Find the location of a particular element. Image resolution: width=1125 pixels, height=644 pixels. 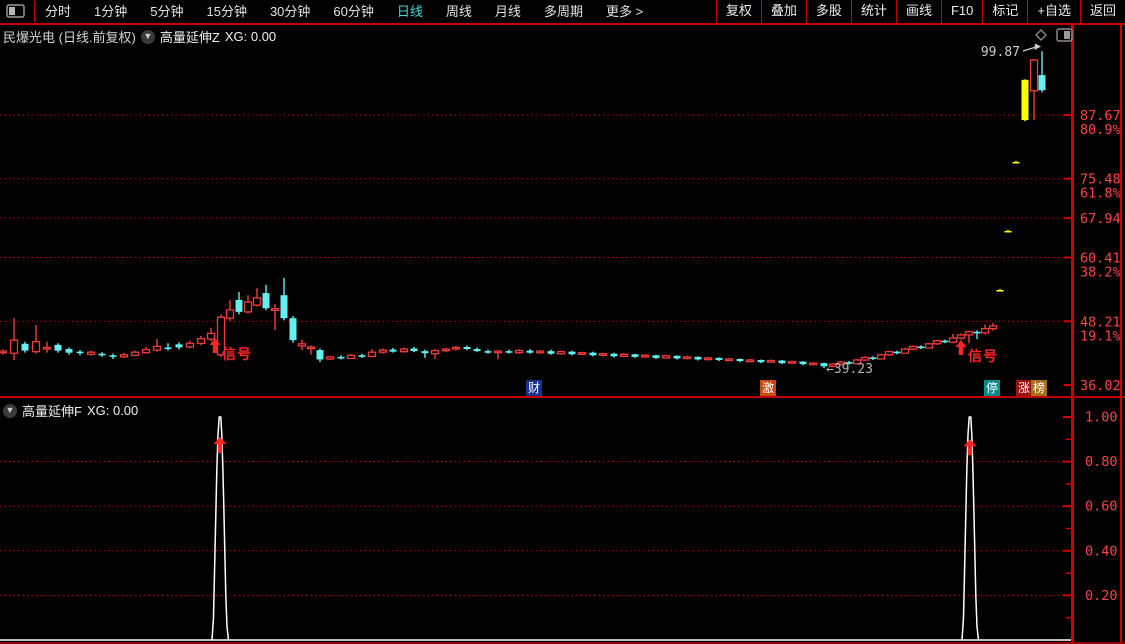

layout-icon is located at coordinates (16, 11).